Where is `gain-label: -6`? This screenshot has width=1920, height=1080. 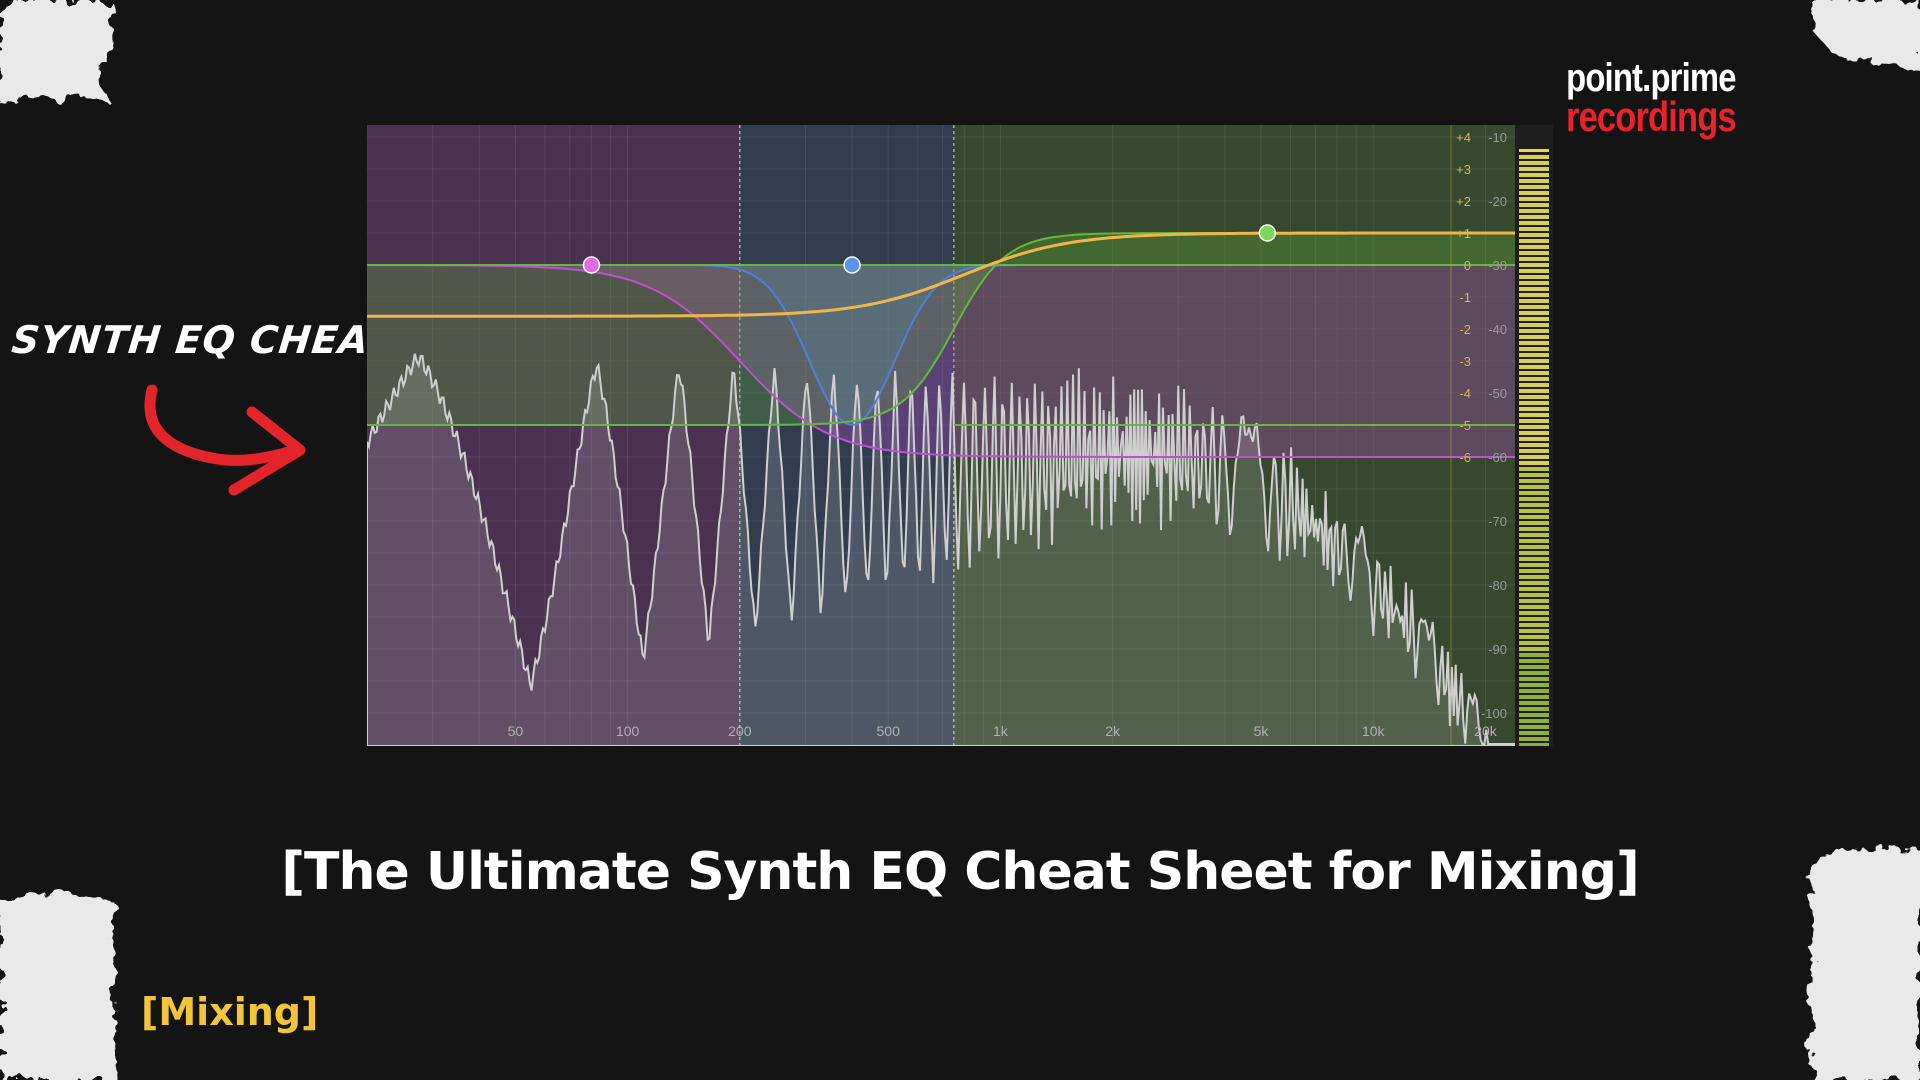
gain-label: -6 is located at coordinates (1465, 457).